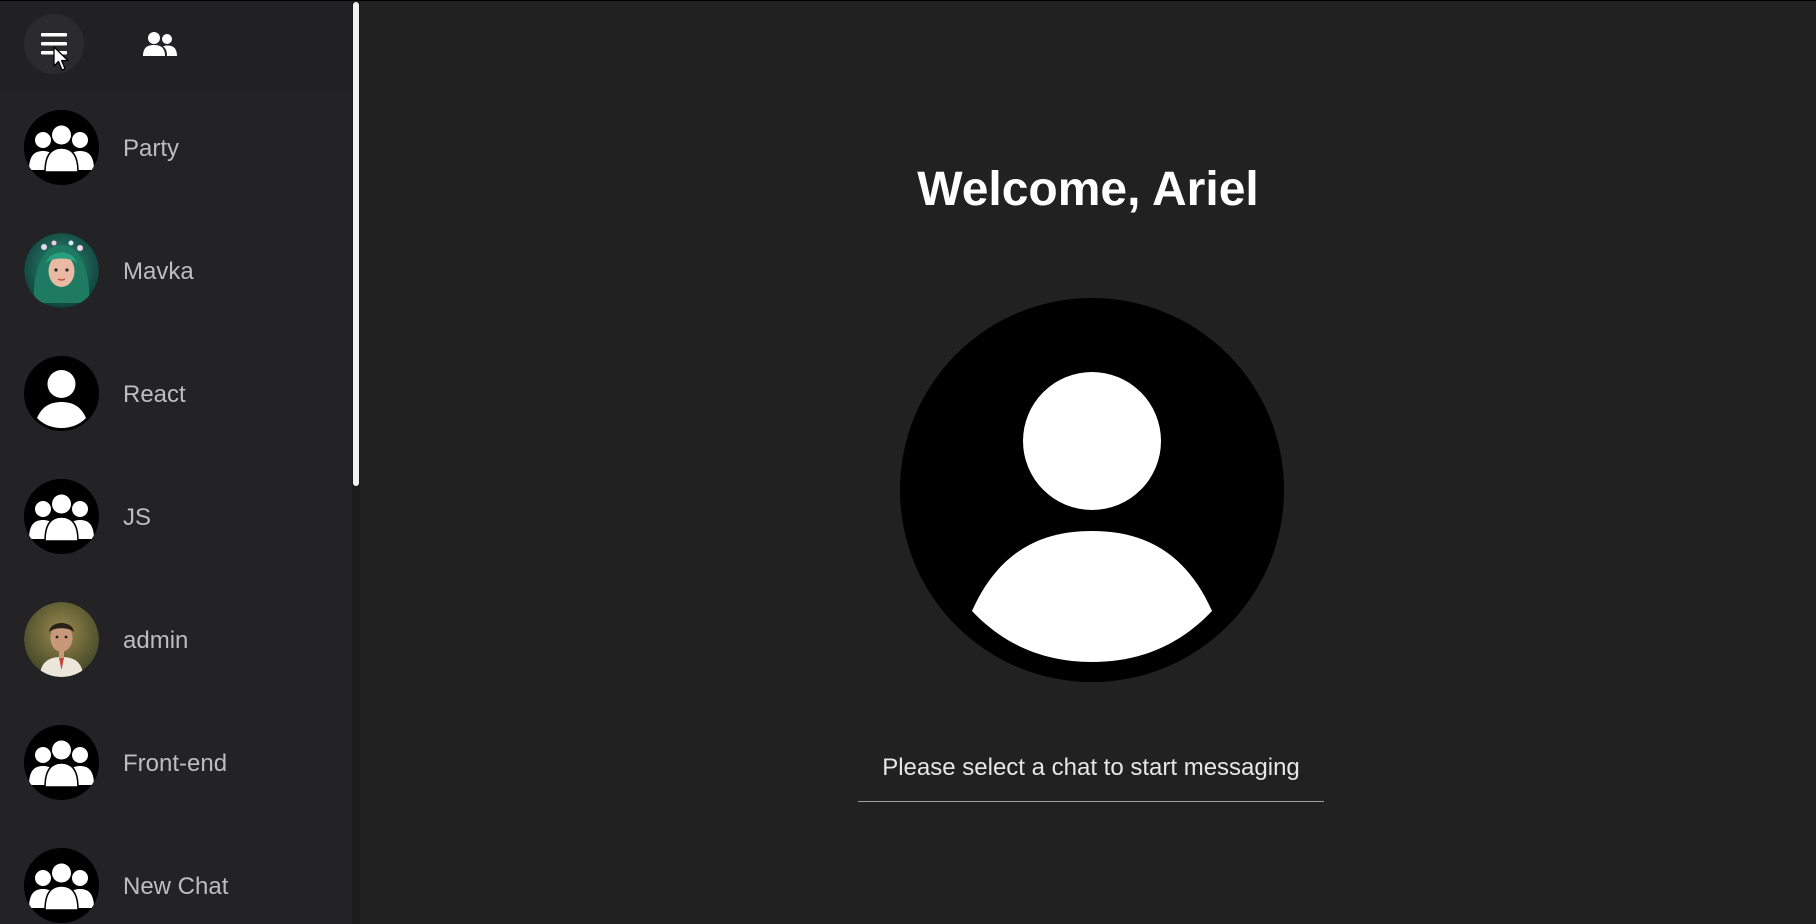  Describe the element at coordinates (156, 640) in the screenshot. I see `chat-name: admin` at that location.